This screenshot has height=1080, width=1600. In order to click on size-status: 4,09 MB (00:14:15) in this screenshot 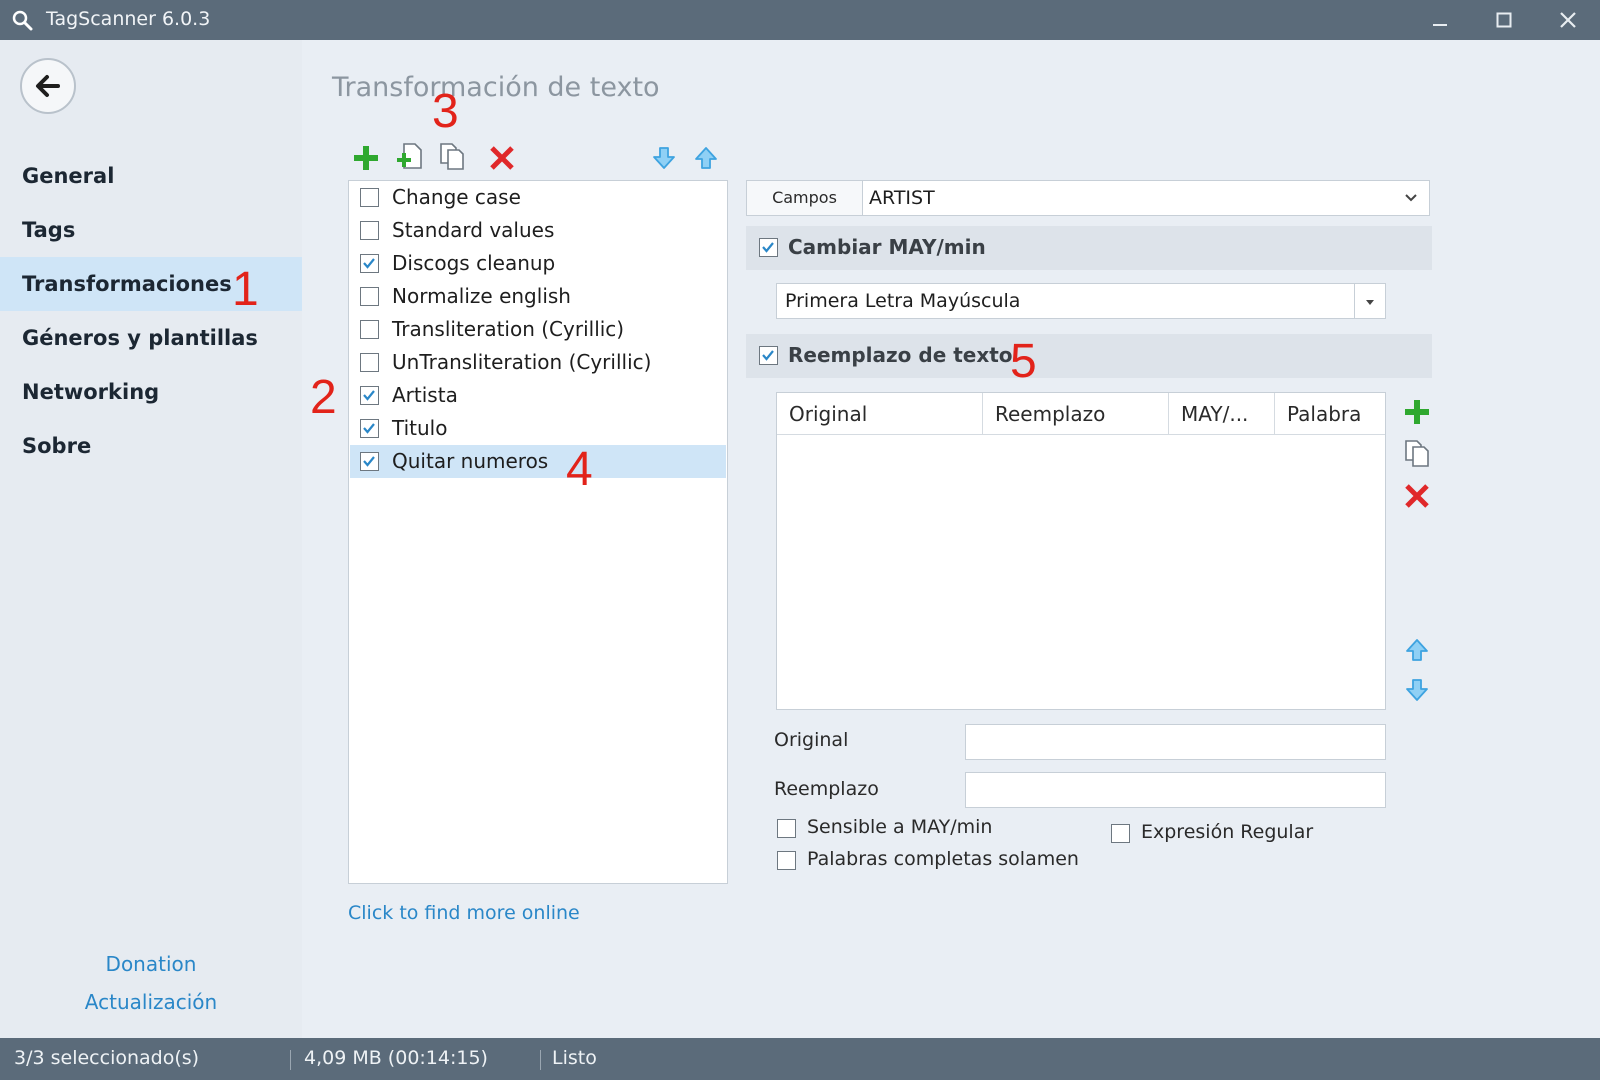, I will do `click(396, 1058)`.